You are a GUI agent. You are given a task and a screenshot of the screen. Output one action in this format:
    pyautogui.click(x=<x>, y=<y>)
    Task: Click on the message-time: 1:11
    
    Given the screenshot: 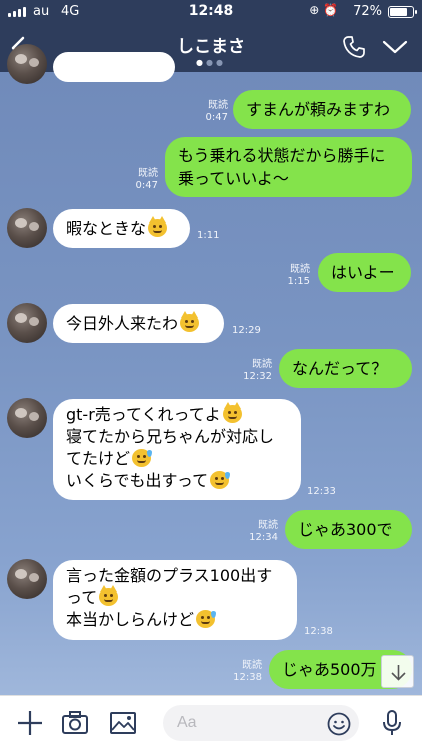 What is the action you would take?
    pyautogui.click(x=208, y=235)
    